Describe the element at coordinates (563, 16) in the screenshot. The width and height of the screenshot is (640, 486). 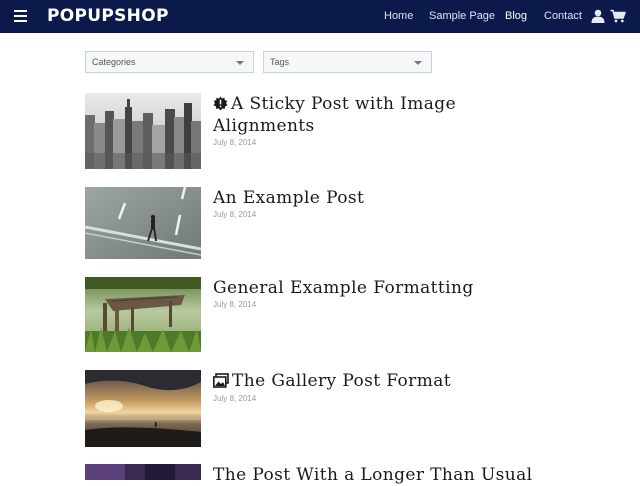
I see `nav-contact: Contact` at that location.